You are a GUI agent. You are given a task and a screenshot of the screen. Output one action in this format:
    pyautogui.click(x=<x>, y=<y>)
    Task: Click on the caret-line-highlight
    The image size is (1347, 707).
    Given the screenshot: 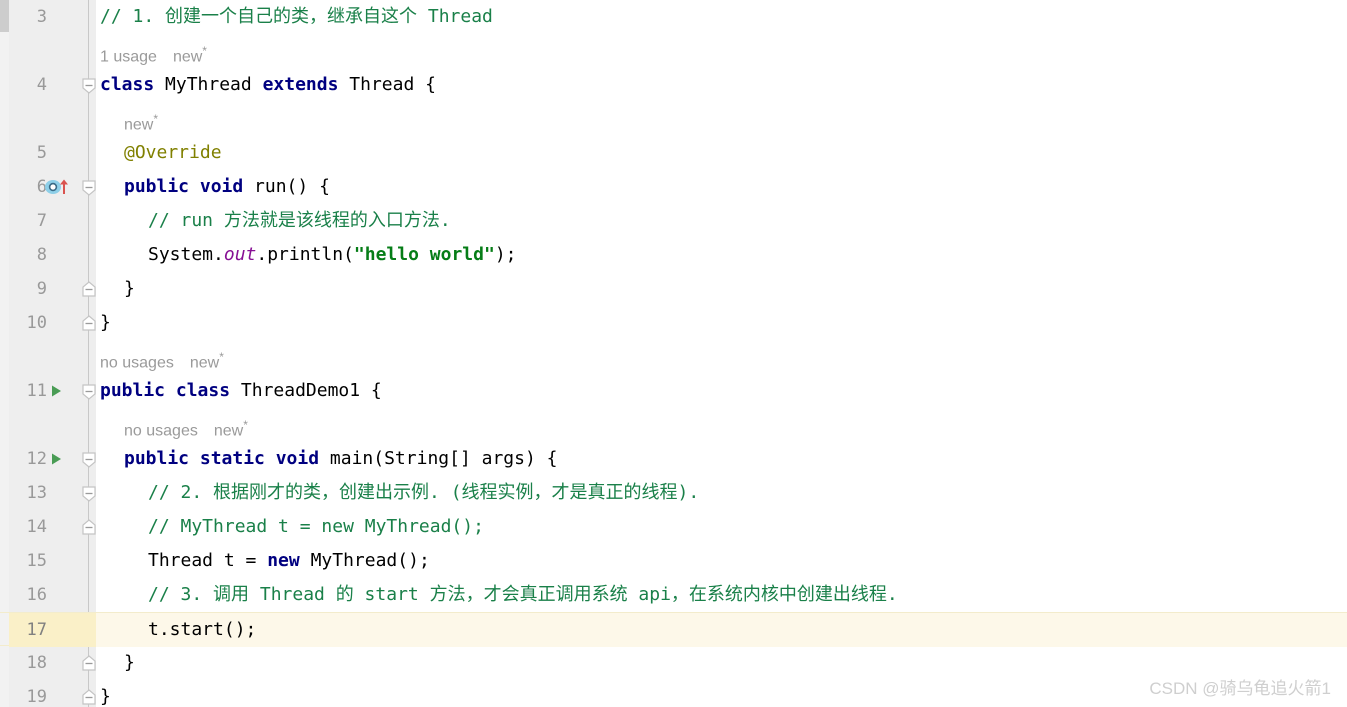 What is the action you would take?
    pyautogui.click(x=721, y=630)
    